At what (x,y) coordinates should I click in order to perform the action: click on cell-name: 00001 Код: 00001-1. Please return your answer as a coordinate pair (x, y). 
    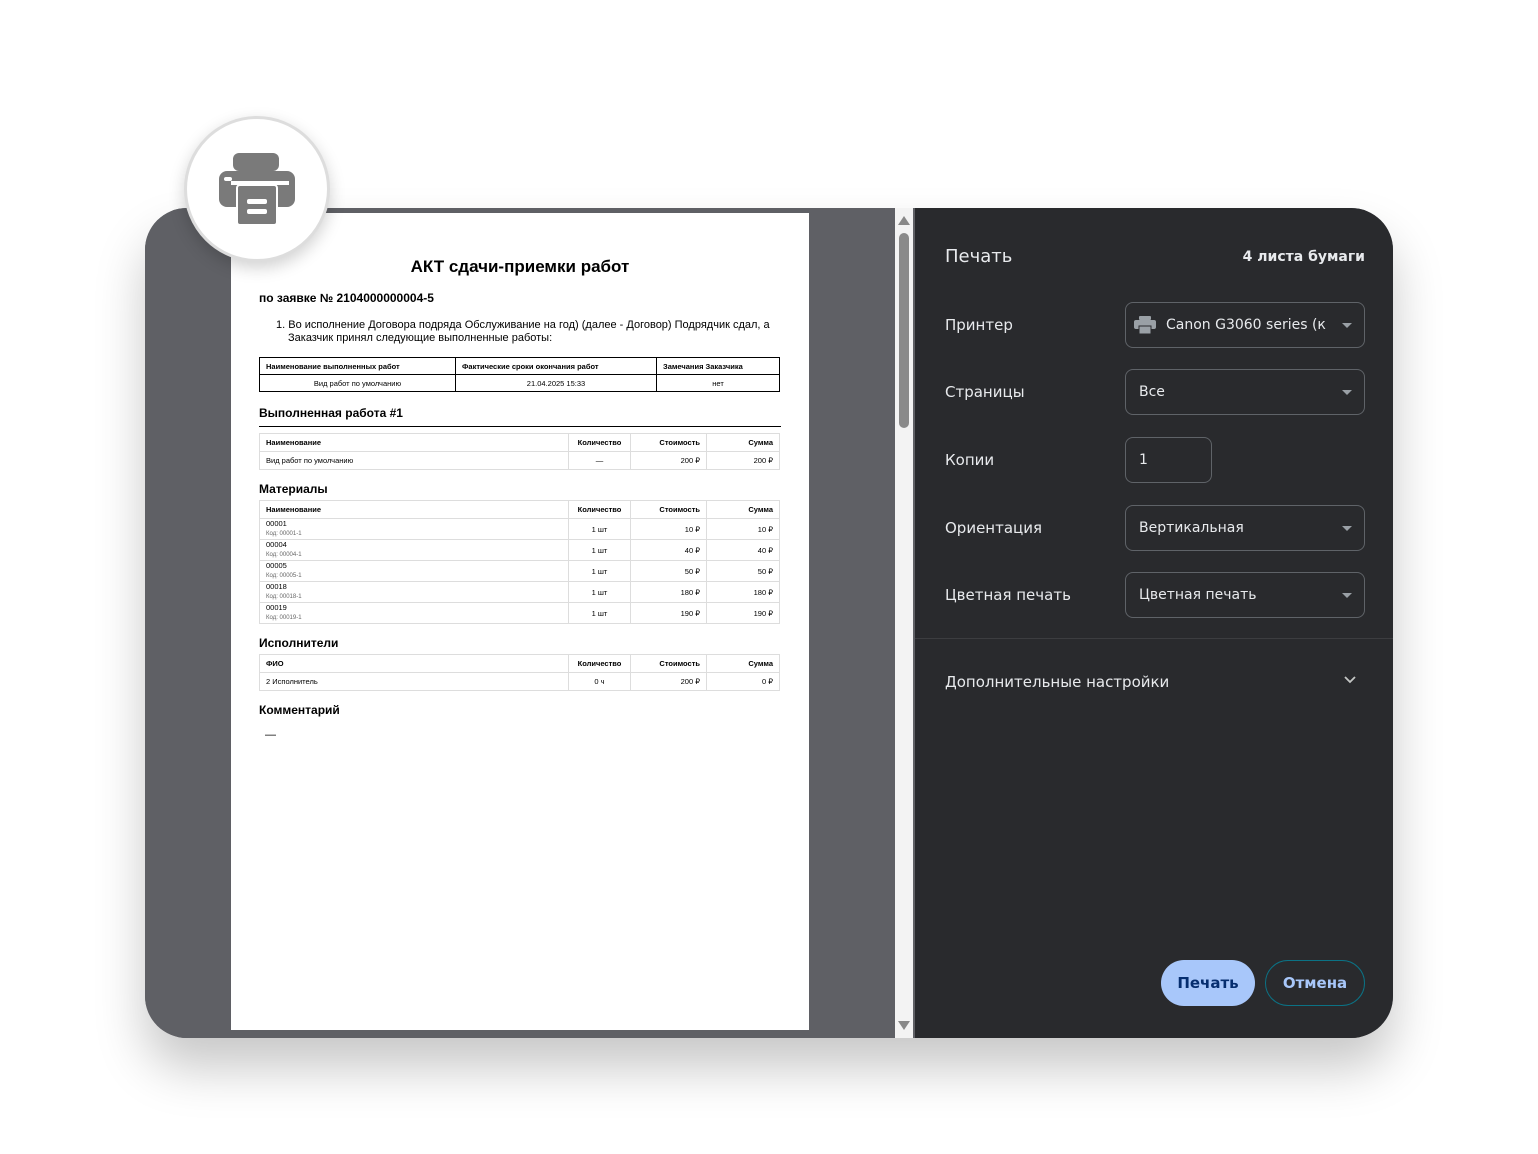
    Looking at the image, I should click on (414, 529).